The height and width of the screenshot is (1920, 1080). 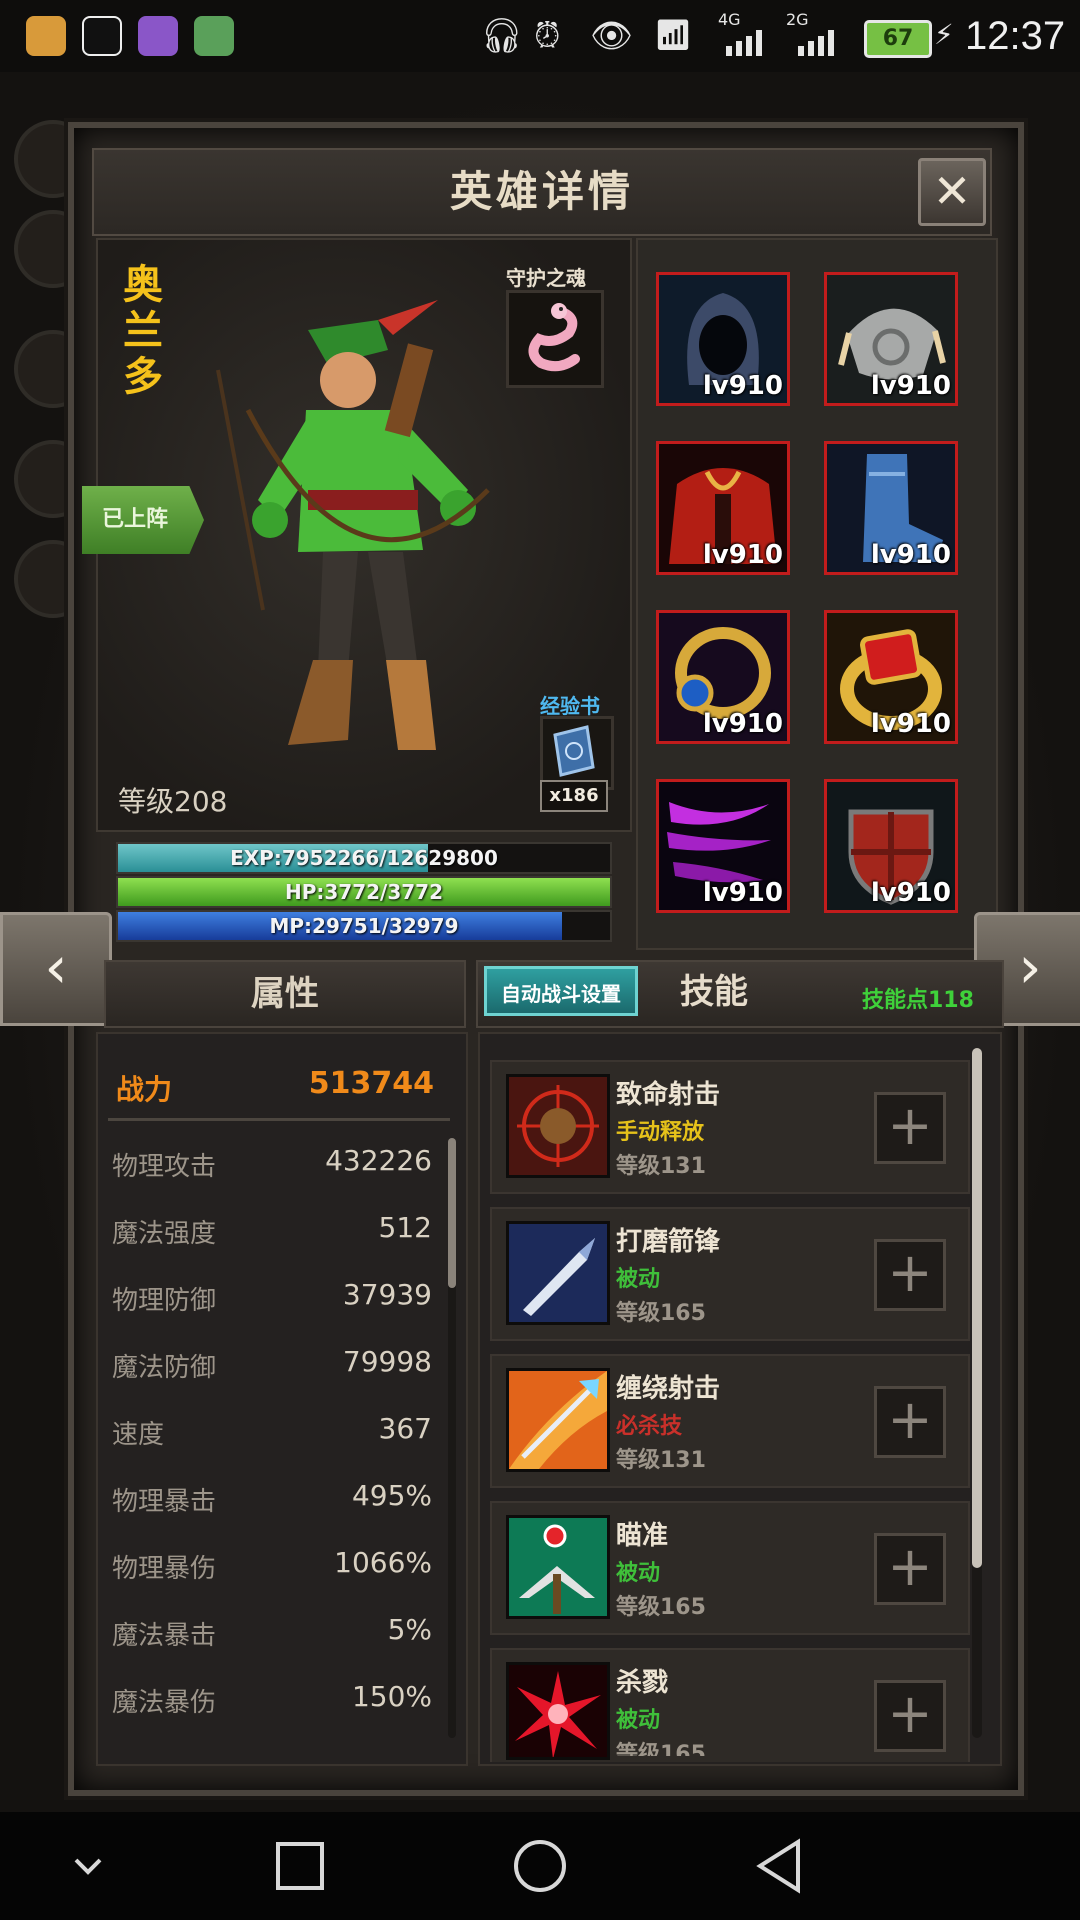 What do you see at coordinates (164, 1368) in the screenshot?
I see `attribute-label: 魔法防御` at bounding box center [164, 1368].